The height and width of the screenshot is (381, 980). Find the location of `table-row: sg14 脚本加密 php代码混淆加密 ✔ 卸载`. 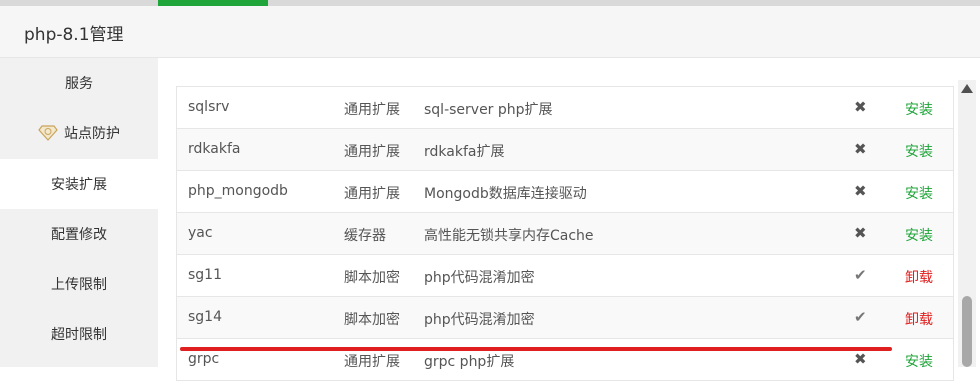

table-row: sg14 脚本加密 php代码混淆加密 ✔ 卸载 is located at coordinates (565, 318).